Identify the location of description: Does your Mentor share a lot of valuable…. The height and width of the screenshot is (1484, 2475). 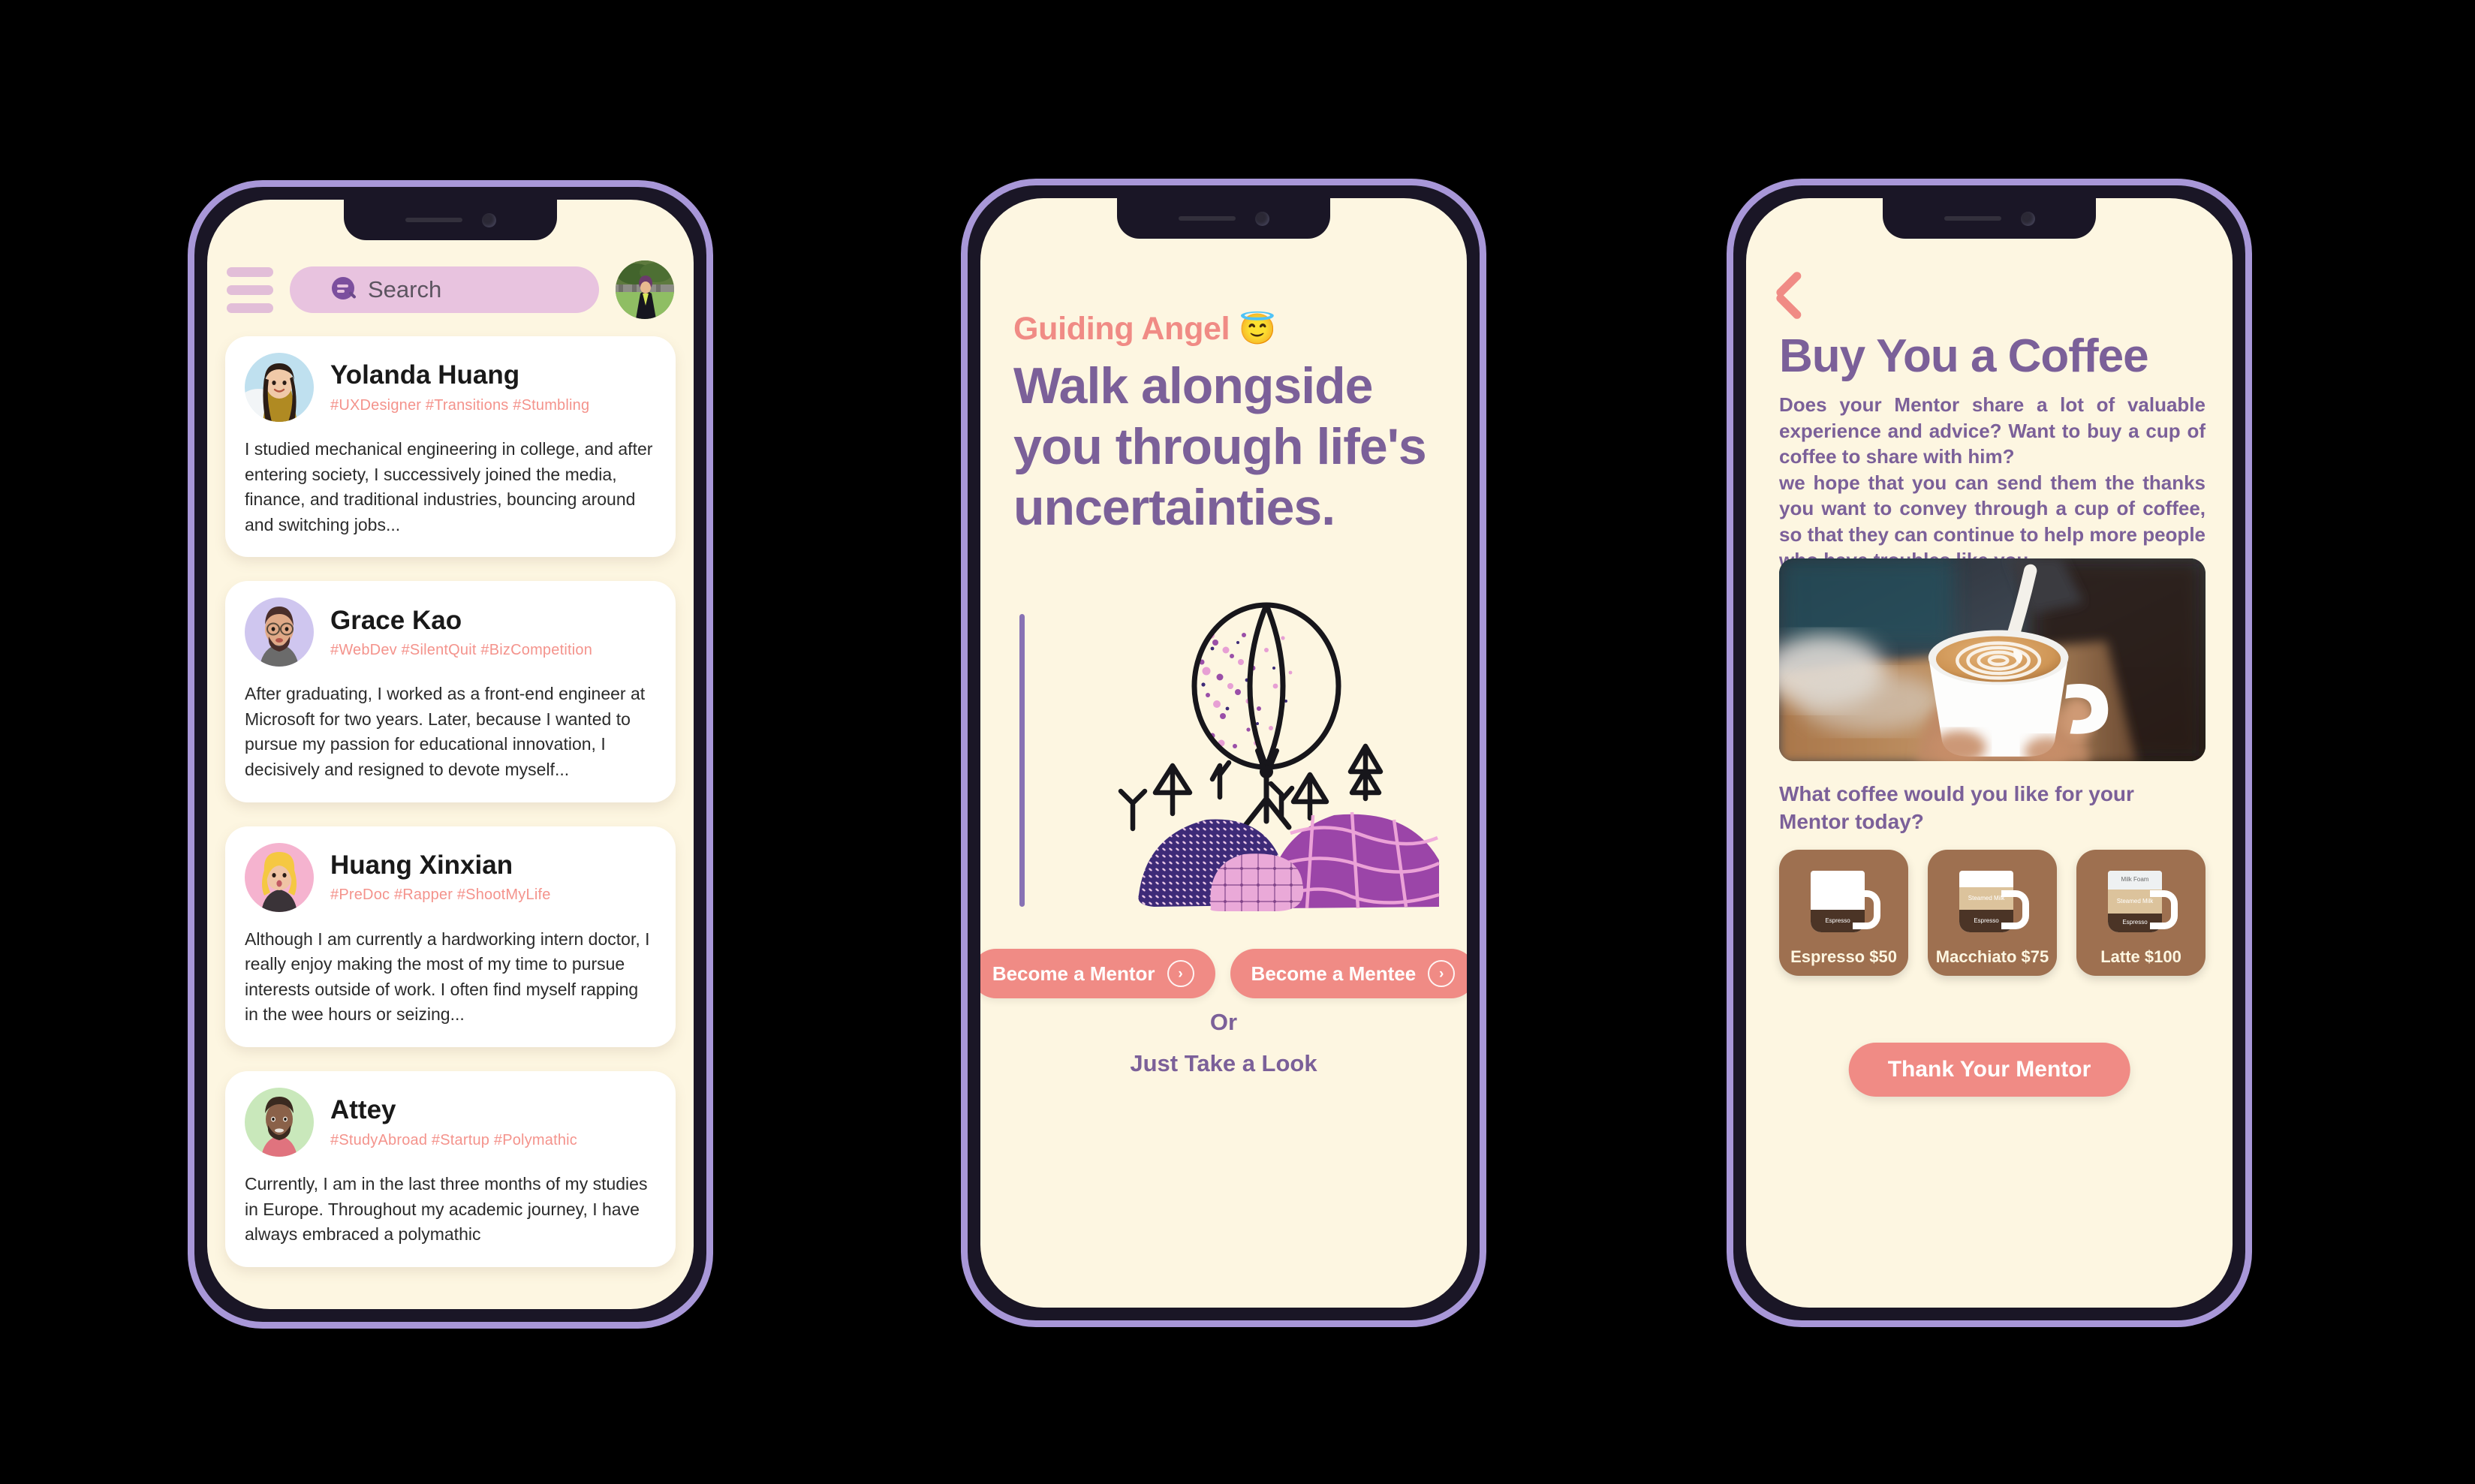
(1992, 482).